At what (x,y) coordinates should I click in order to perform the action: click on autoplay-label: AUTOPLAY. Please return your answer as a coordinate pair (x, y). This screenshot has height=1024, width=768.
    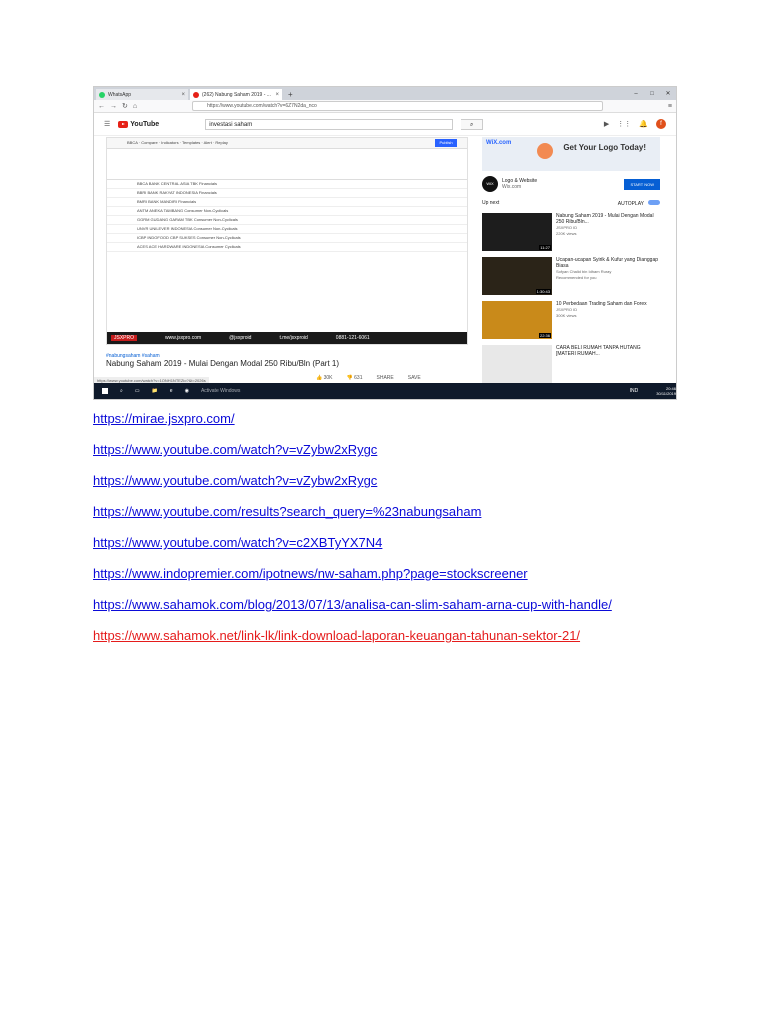
    Looking at the image, I should click on (630, 204).